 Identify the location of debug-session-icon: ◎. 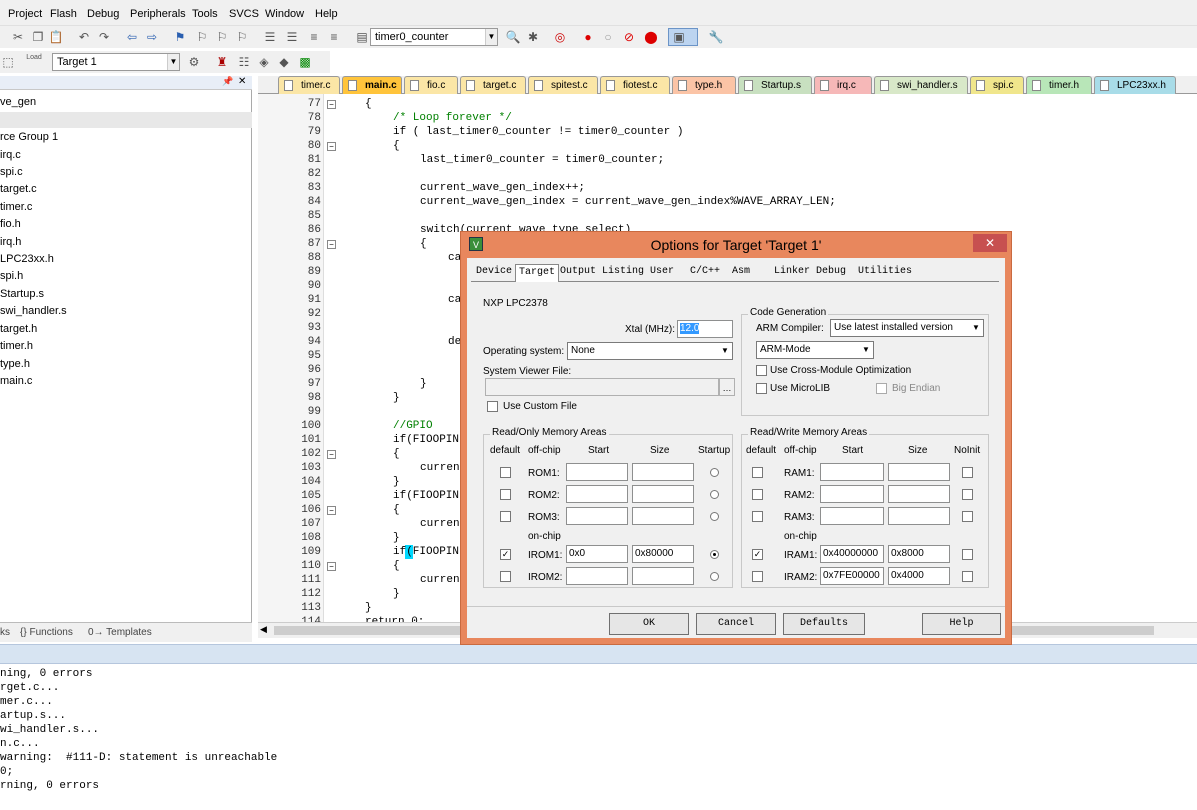
(560, 37).